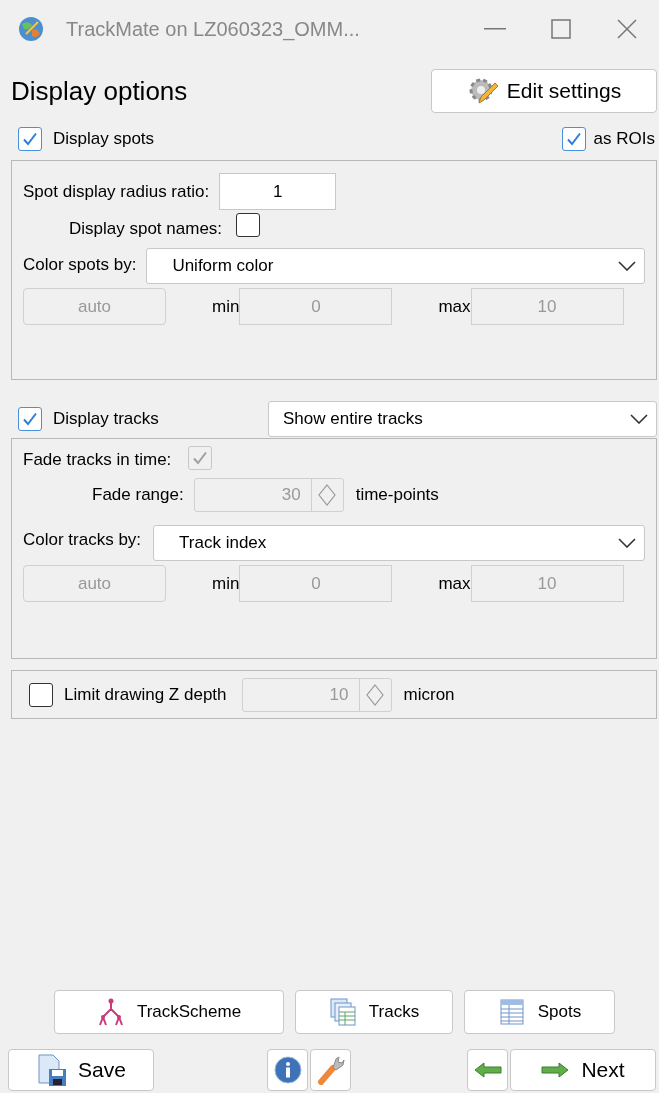  What do you see at coordinates (555, 1070) in the screenshot?
I see `right-arrow-icon` at bounding box center [555, 1070].